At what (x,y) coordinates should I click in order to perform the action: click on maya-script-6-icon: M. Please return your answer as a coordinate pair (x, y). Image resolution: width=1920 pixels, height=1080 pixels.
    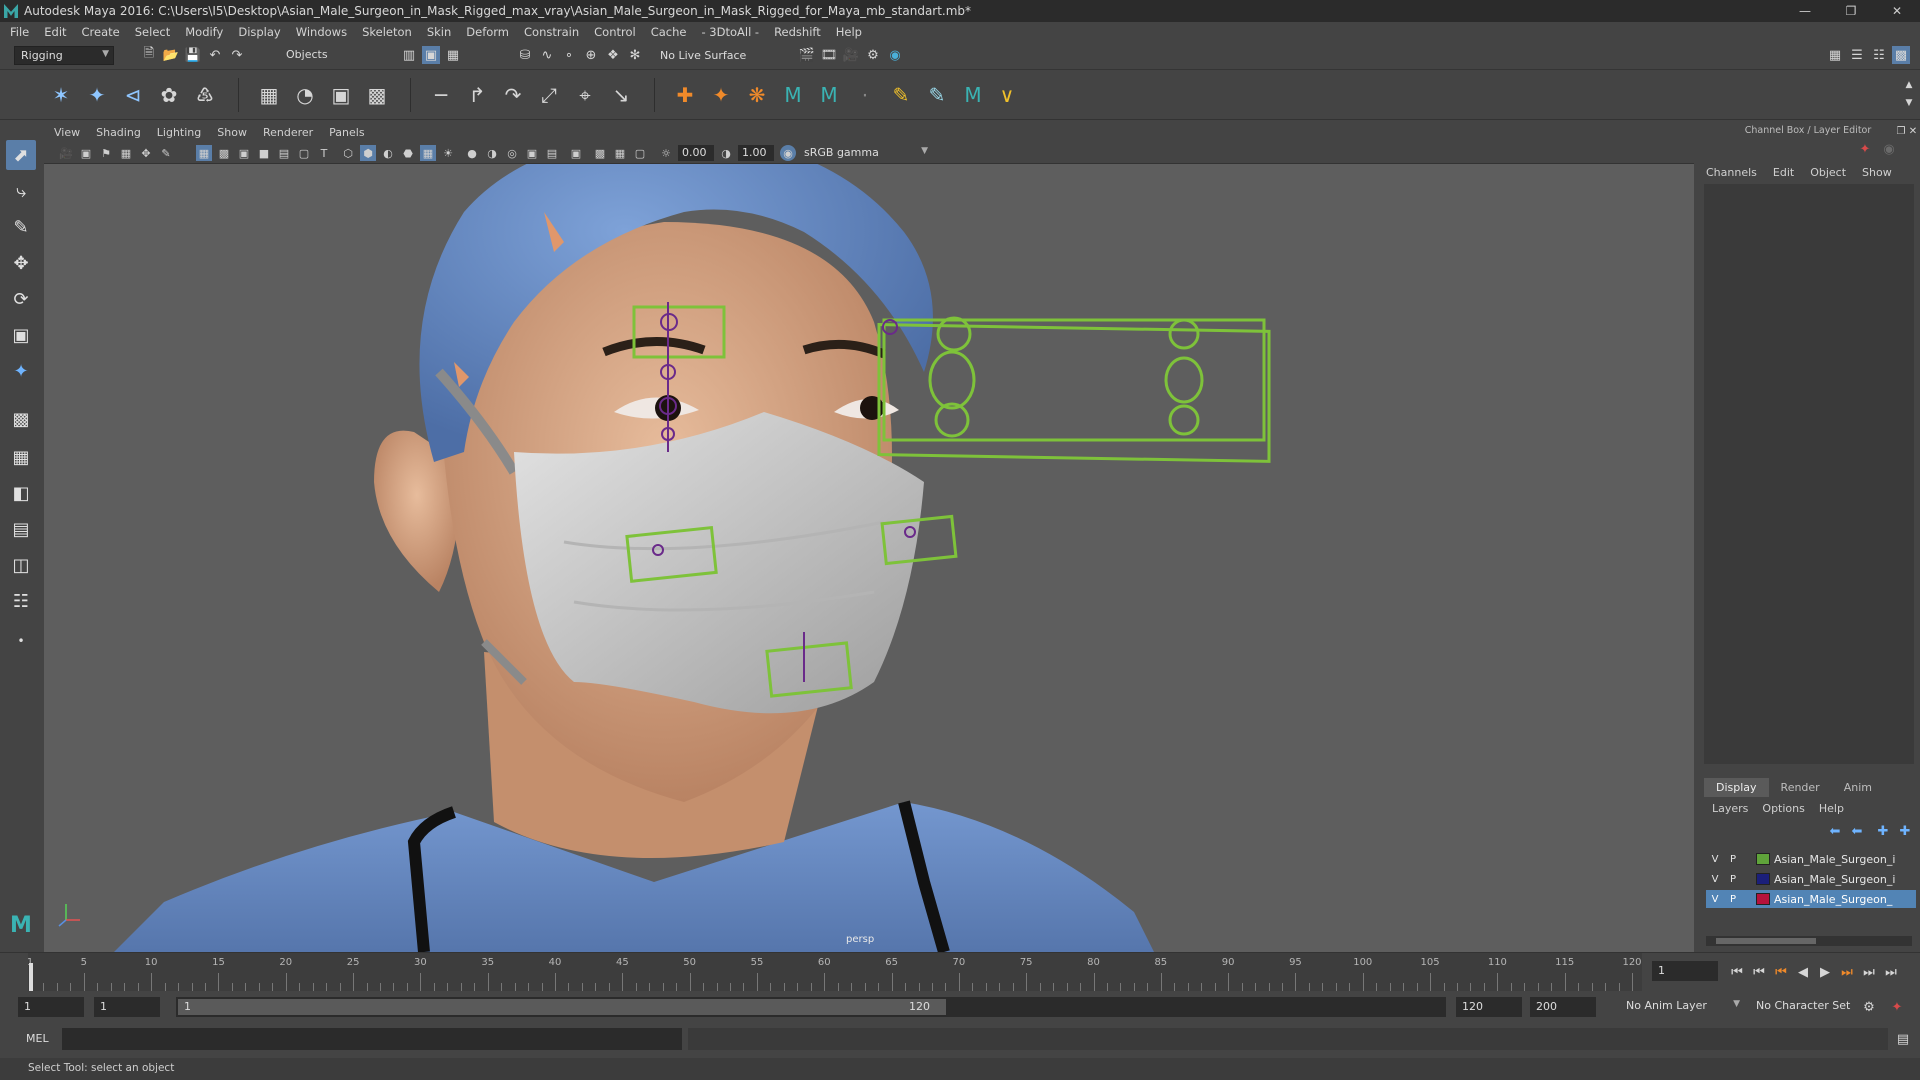
    Looking at the image, I should click on (973, 95).